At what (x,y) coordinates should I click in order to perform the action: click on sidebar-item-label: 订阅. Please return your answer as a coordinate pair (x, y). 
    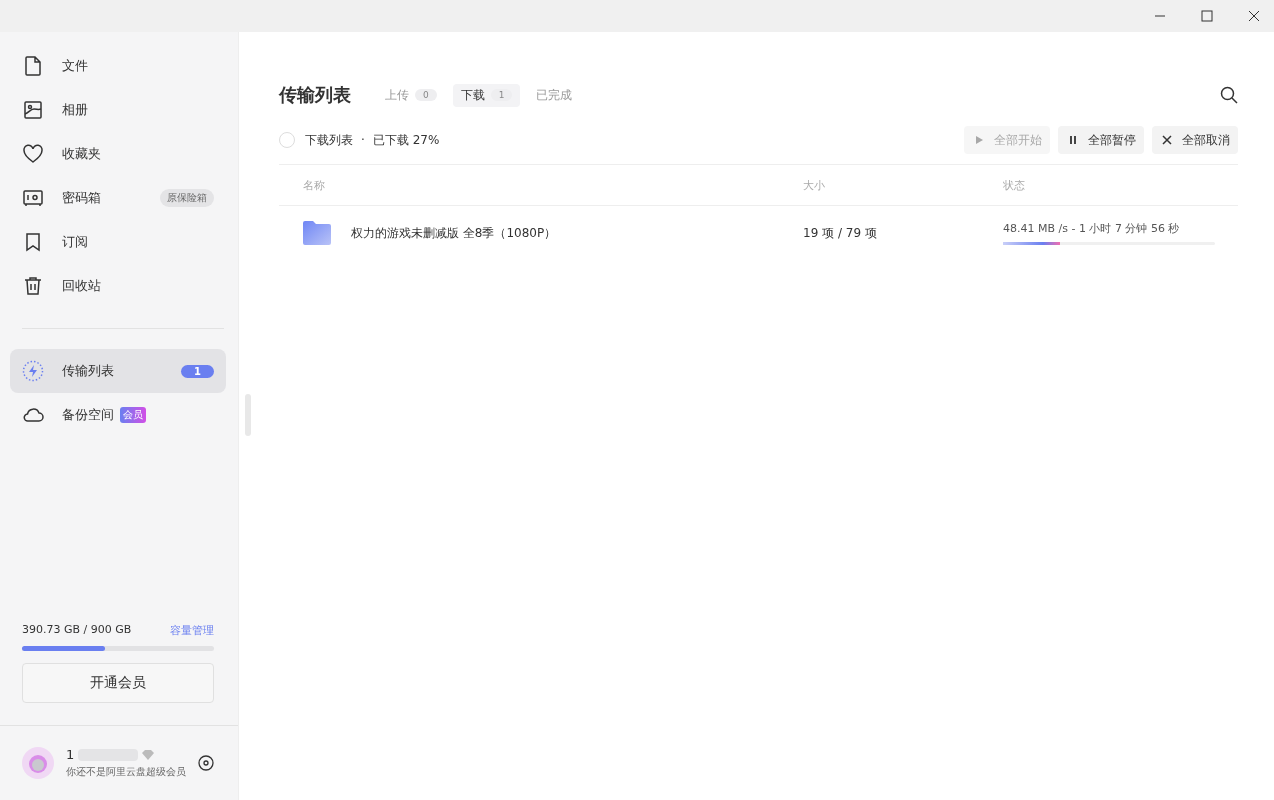
    Looking at the image, I should click on (75, 242).